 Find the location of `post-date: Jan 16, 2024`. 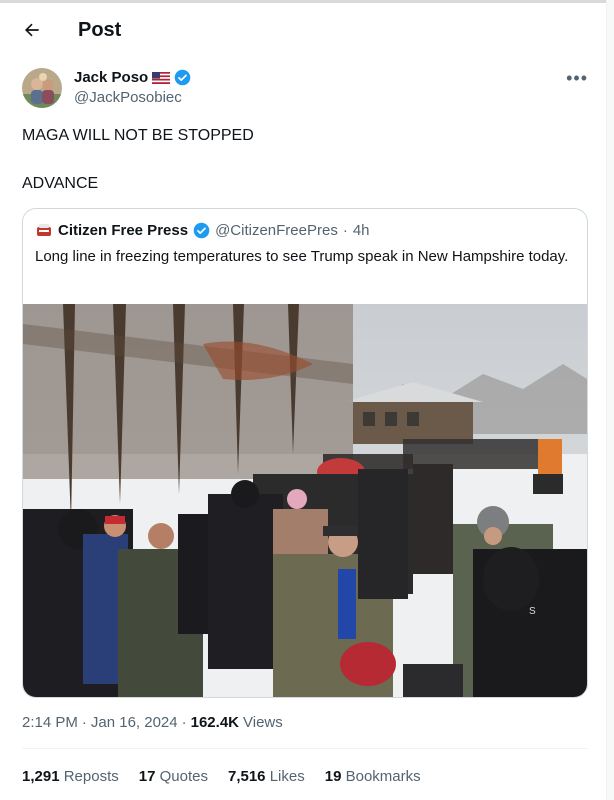

post-date: Jan 16, 2024 is located at coordinates (134, 722).